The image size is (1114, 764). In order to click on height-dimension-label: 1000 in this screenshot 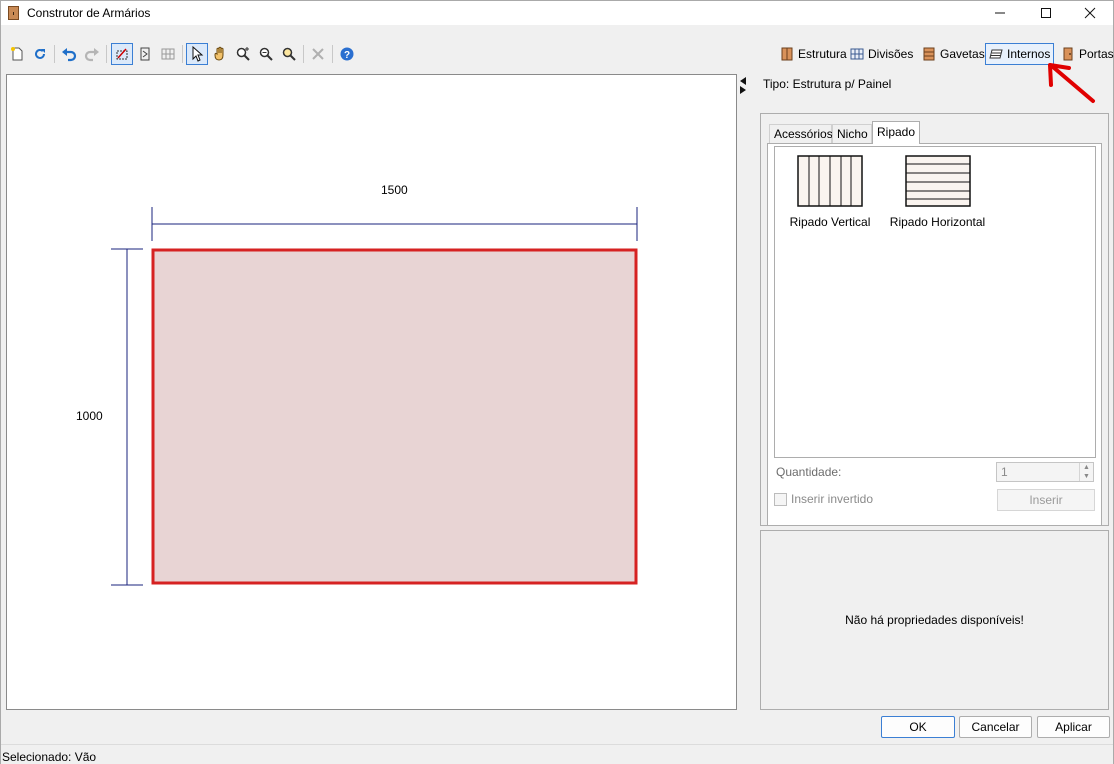, I will do `click(89, 416)`.